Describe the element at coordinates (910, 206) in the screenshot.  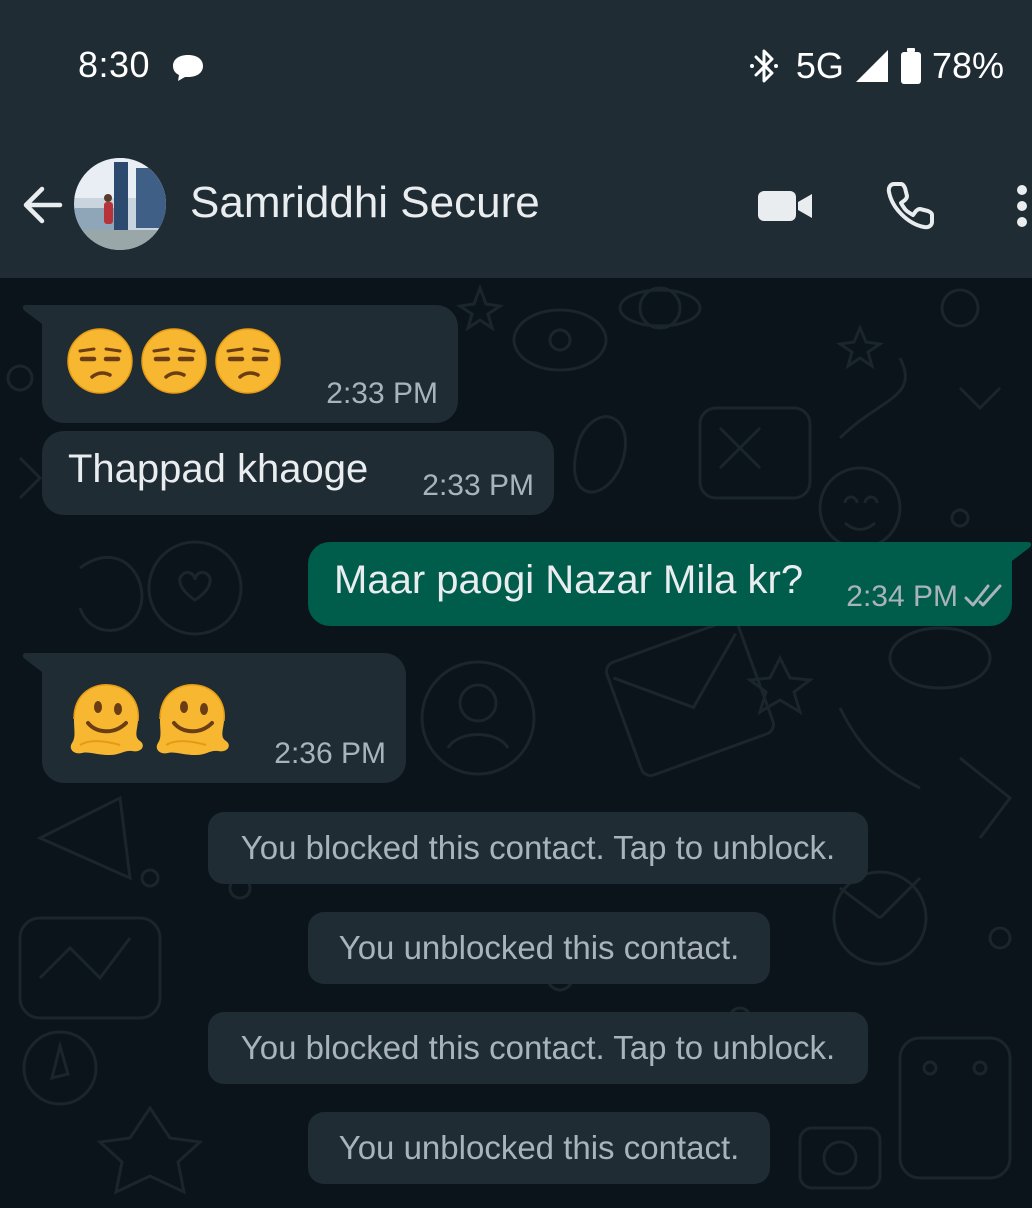
I see `phone-icon` at that location.